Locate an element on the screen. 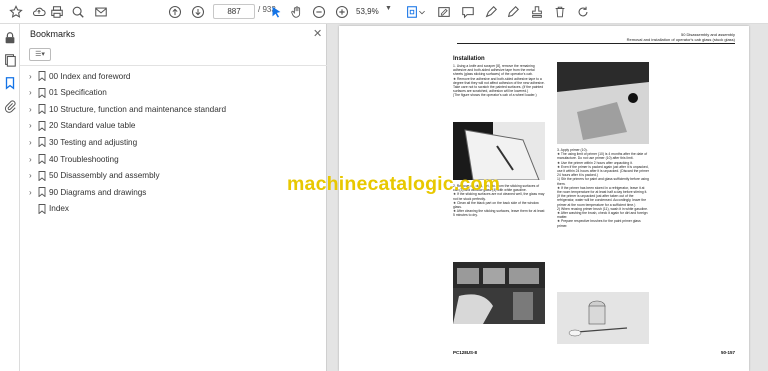 This screenshot has width=768, height=371. bookmark-label: 30 Testing and adjusting is located at coordinates (93, 142).